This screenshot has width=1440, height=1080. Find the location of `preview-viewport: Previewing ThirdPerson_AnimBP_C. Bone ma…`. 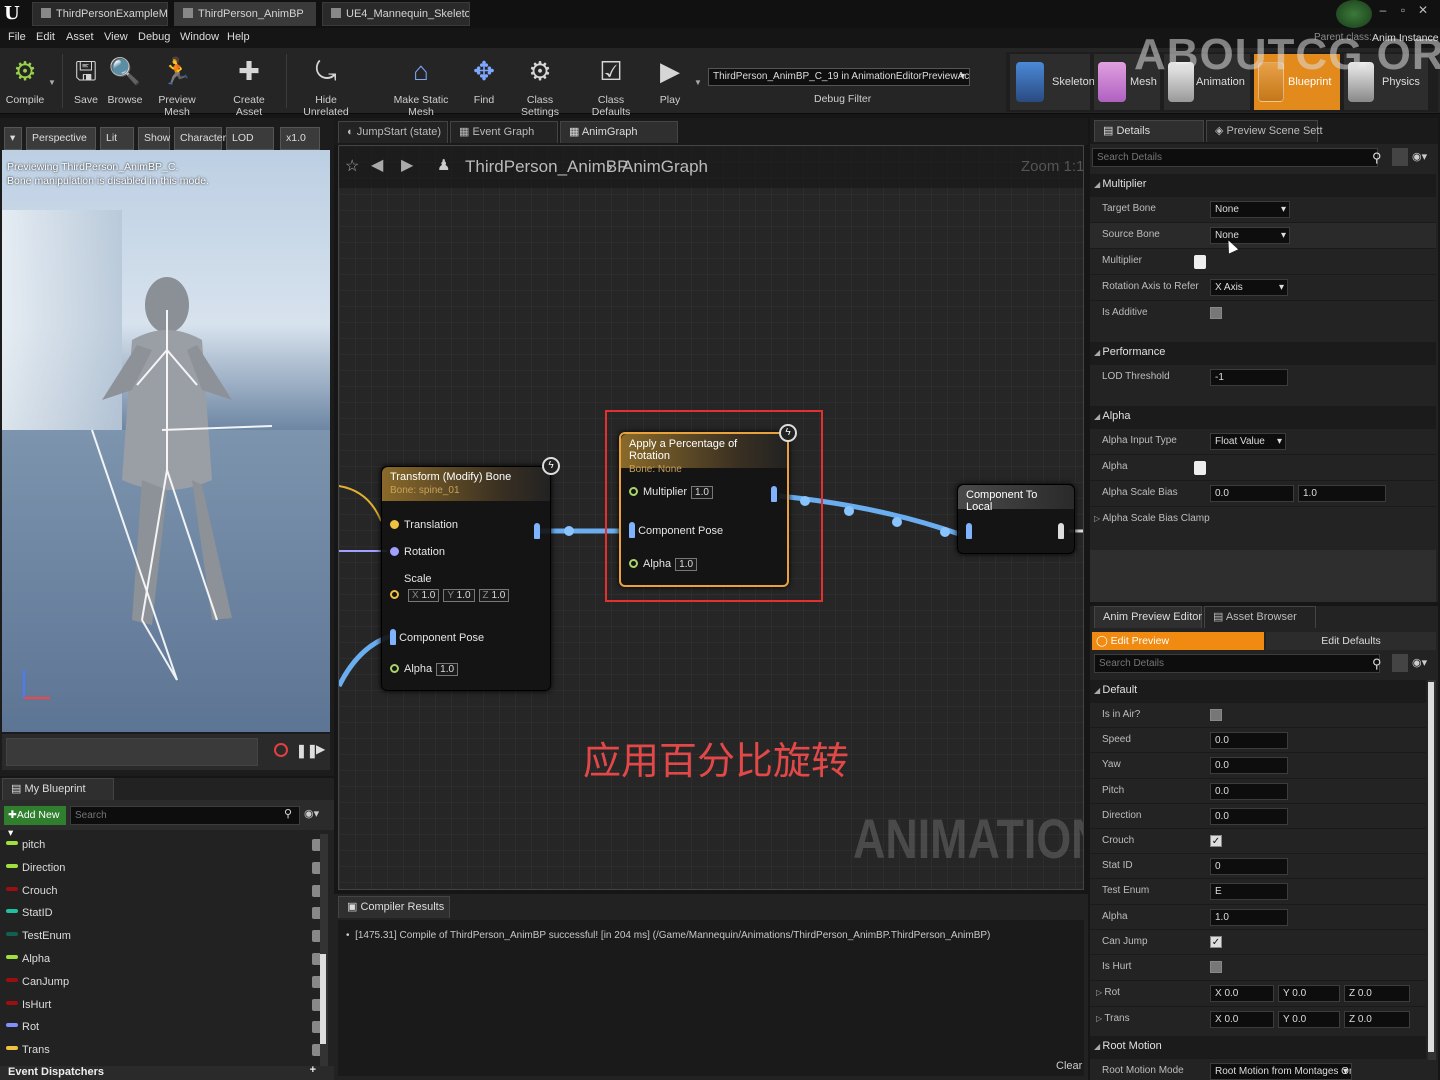

preview-viewport: Previewing ThirdPerson_AnimBP_C. Bone ma… is located at coordinates (166, 441).